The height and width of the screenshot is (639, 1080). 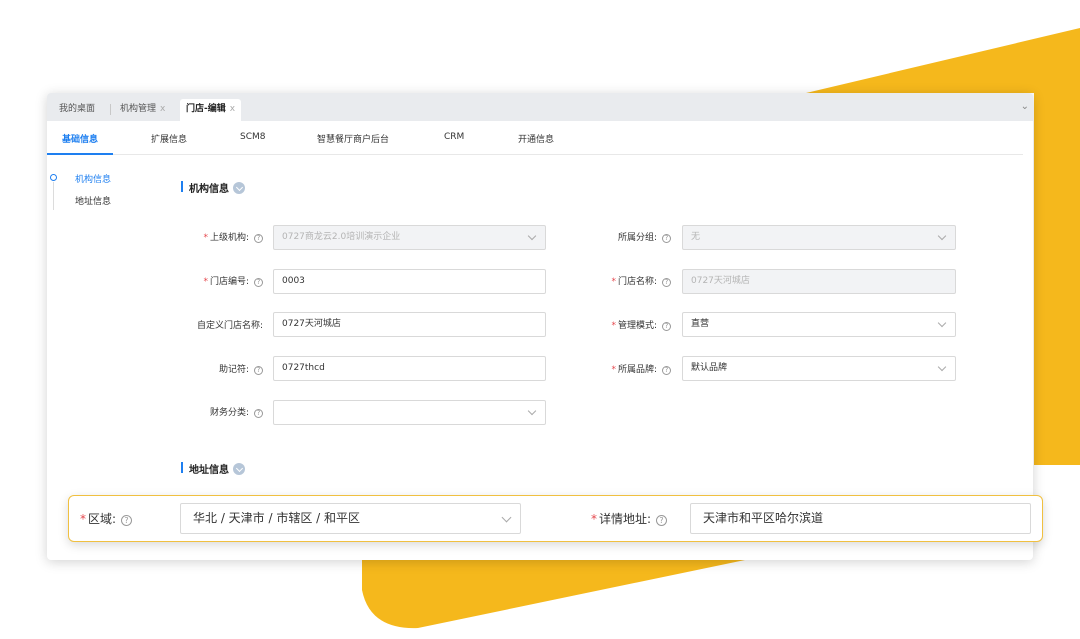 I want to click on tab-crm: CRM, so click(x=454, y=137).